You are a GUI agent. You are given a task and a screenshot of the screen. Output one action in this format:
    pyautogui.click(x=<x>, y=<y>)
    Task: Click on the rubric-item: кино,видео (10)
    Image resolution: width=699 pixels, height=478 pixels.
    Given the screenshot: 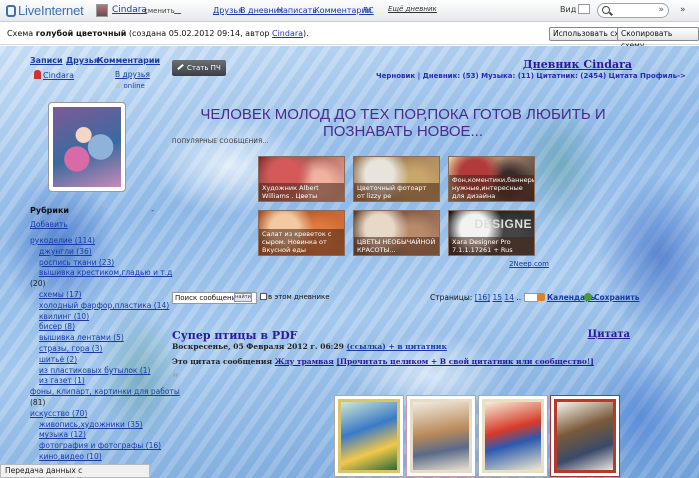 What is the action you would take?
    pyautogui.click(x=95, y=457)
    